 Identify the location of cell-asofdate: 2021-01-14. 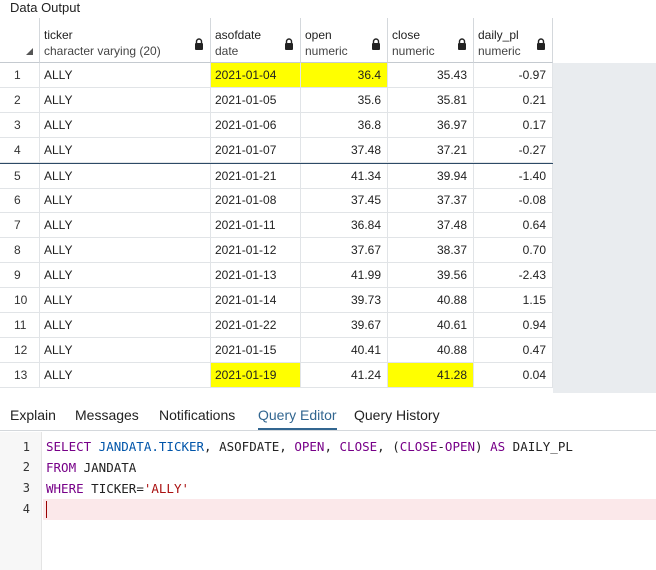
(256, 300).